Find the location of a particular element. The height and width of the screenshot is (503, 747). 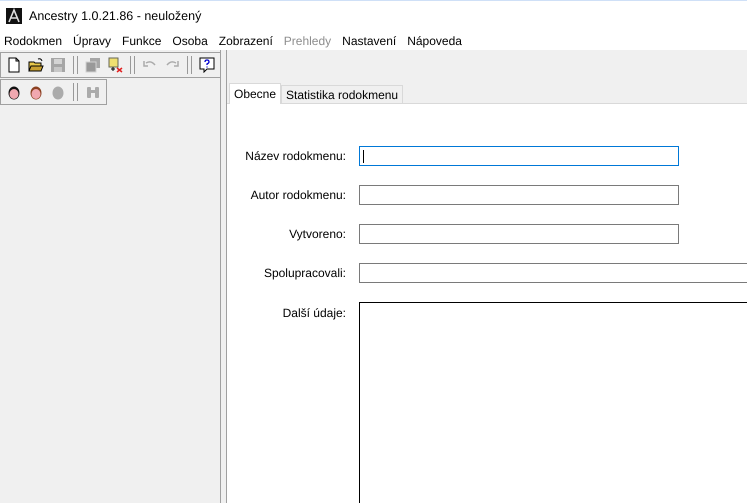

menu-item: Zobrazení is located at coordinates (247, 41).